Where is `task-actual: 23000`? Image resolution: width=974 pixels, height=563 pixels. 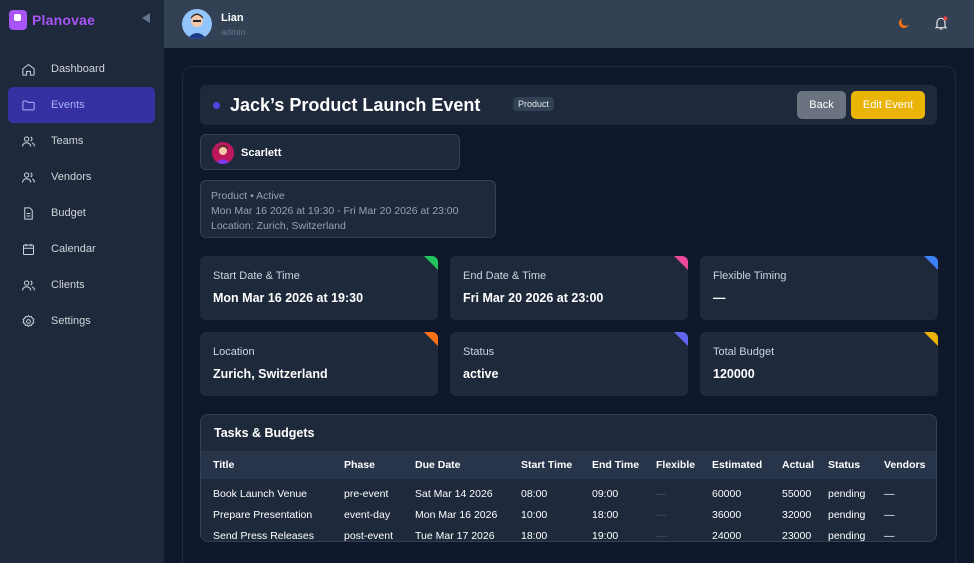 task-actual: 23000 is located at coordinates (797, 535).